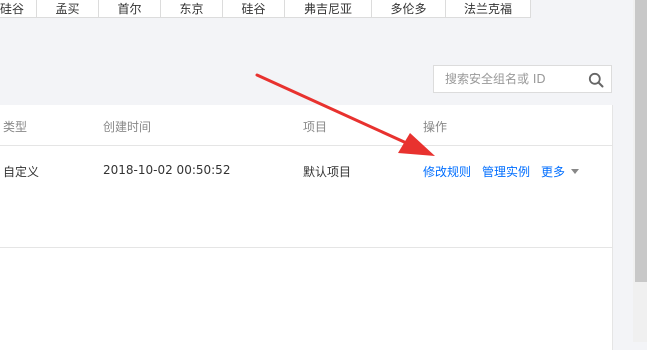  I want to click on region-tab: 孟买, so click(67, 9).